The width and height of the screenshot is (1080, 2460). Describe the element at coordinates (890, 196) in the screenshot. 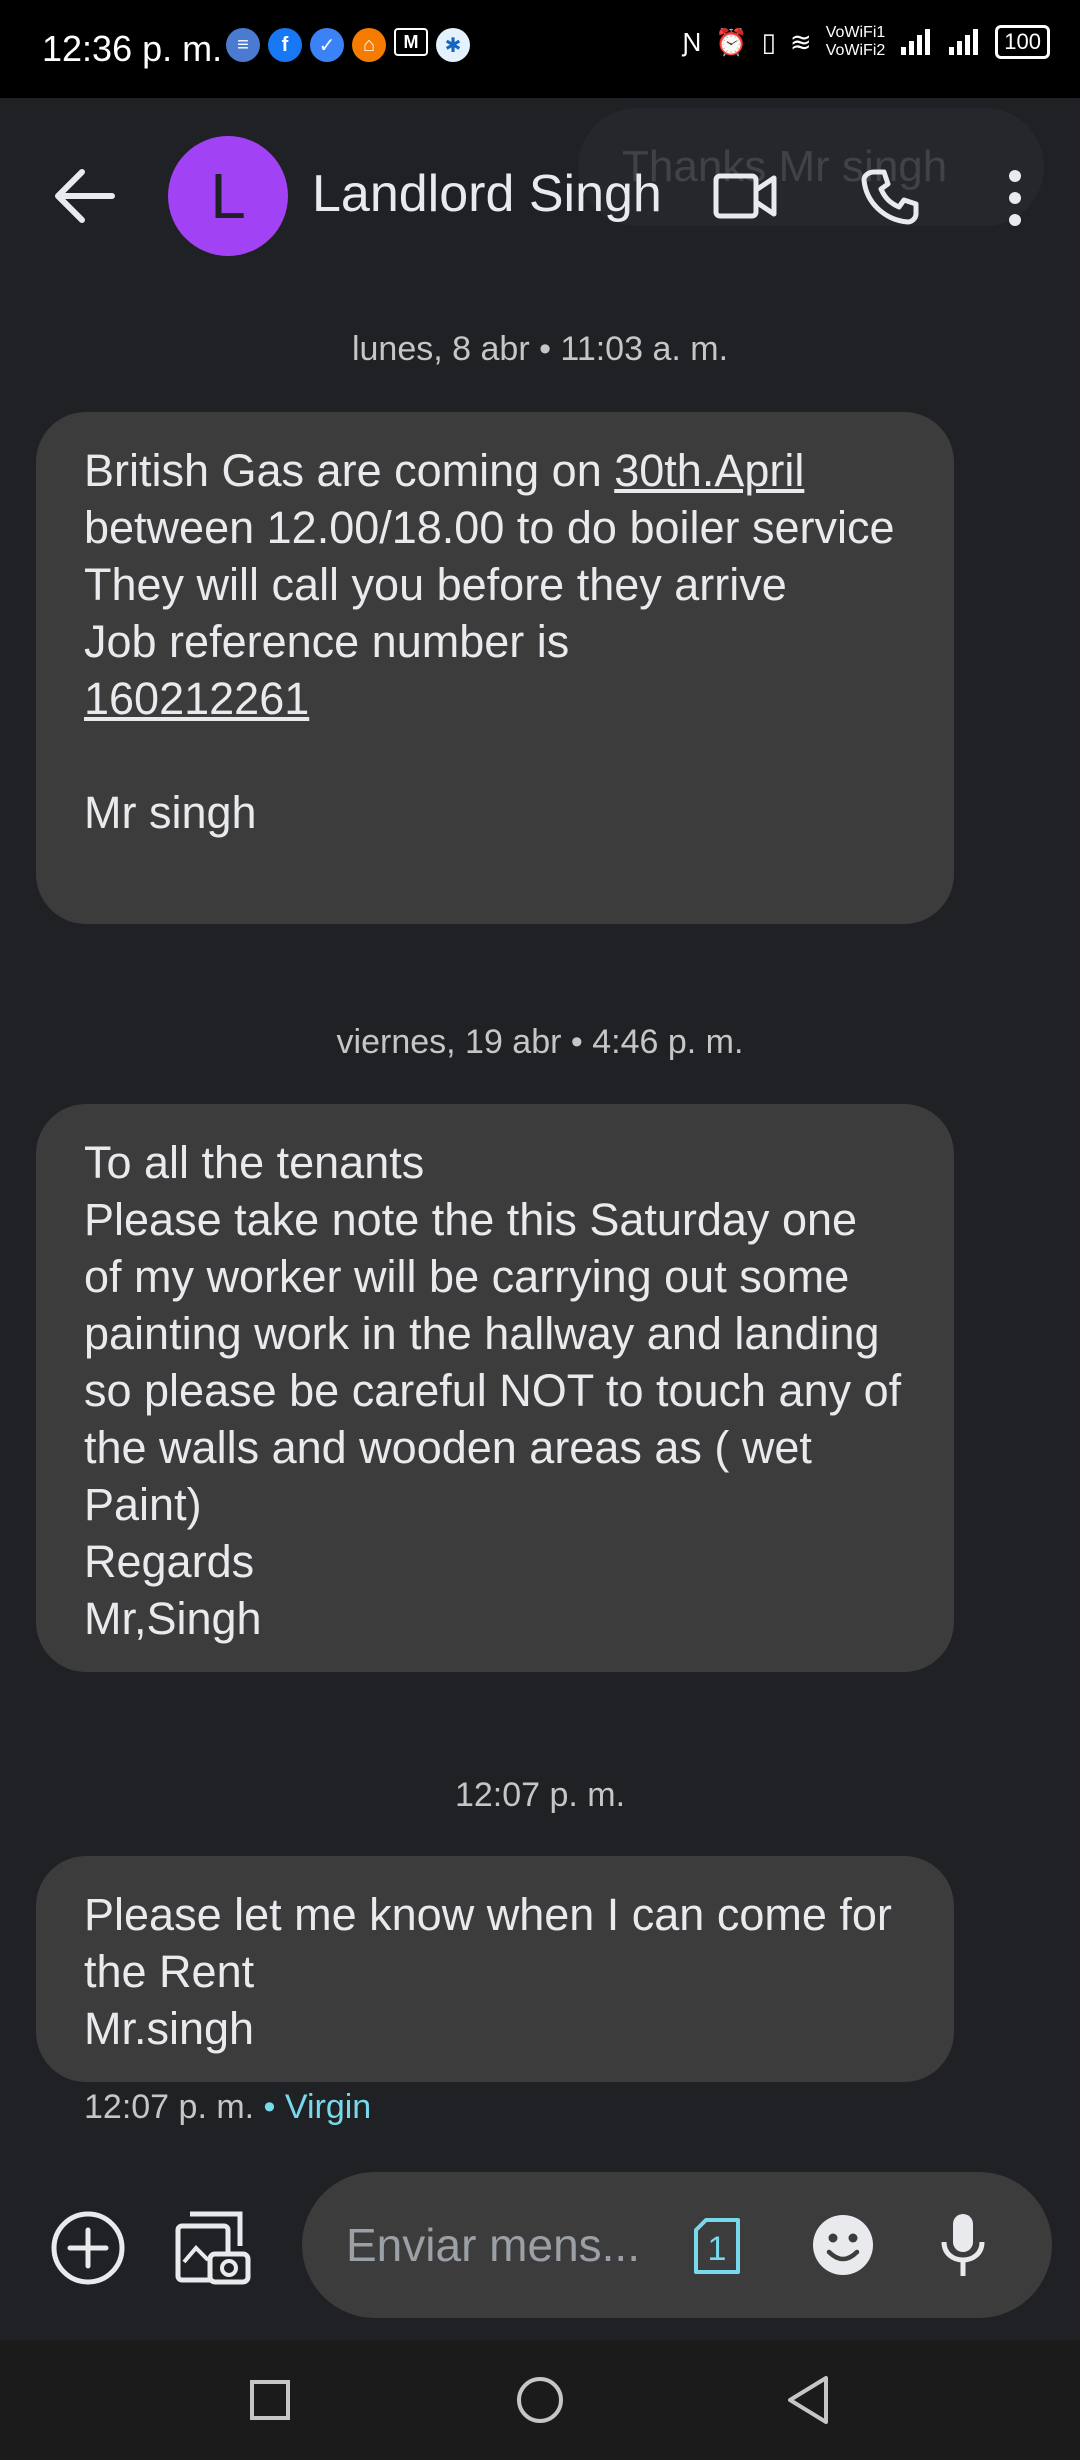

I see `phone-call-icon` at that location.